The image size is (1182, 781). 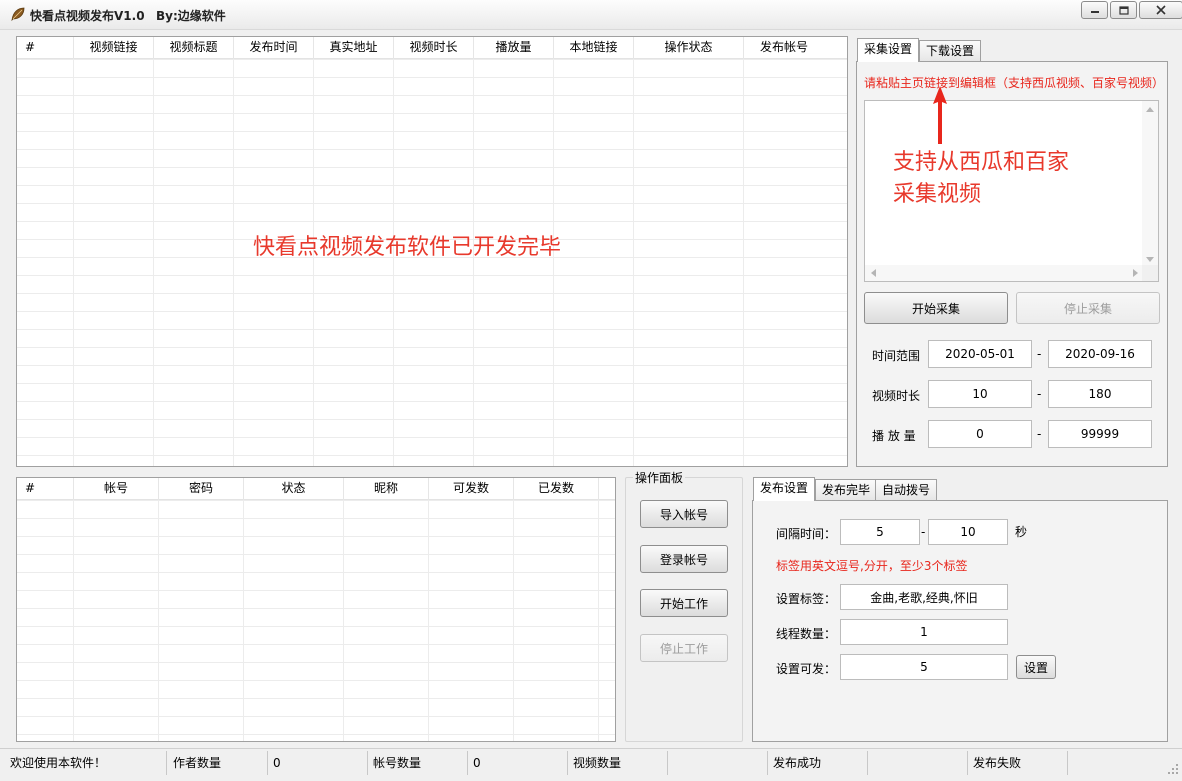 What do you see at coordinates (1135, 273) in the screenshot?
I see `scroll-right-icon` at bounding box center [1135, 273].